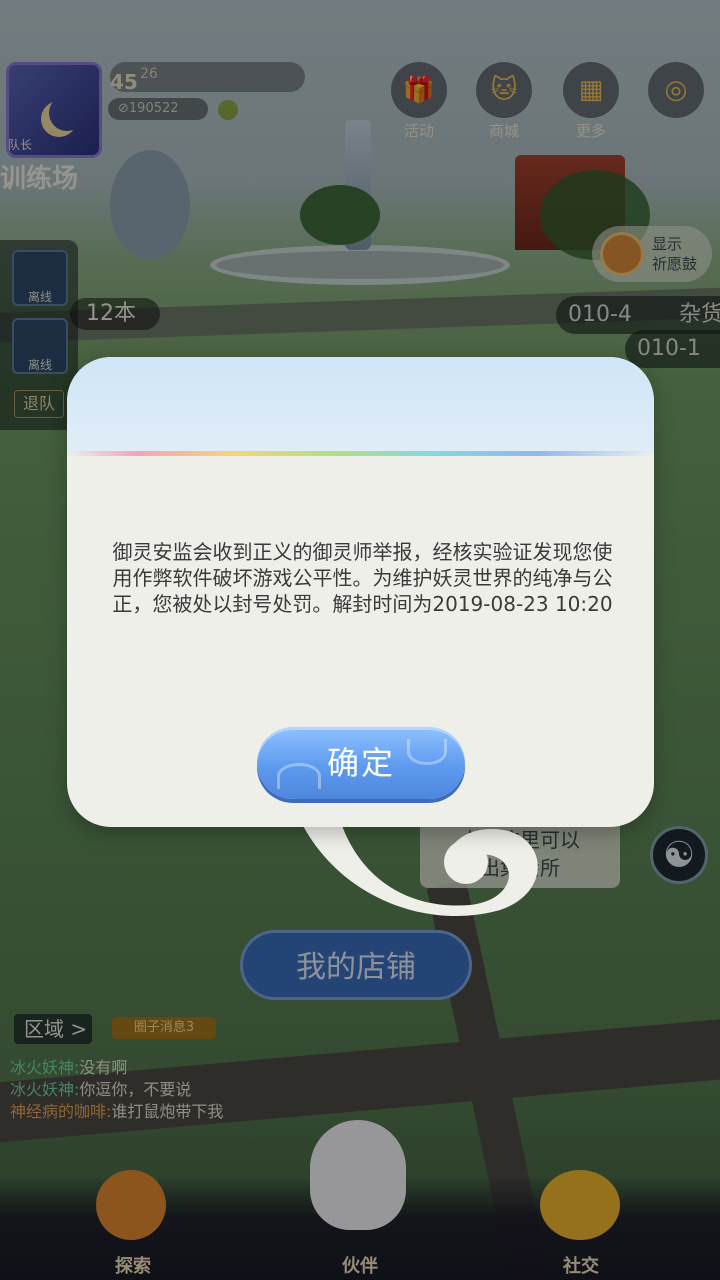  Describe the element at coordinates (360, 405) in the screenshot. I see `dialog-header` at that location.